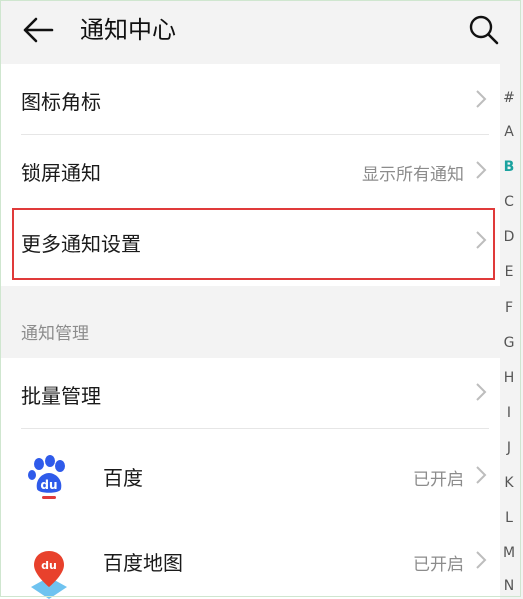 Image resolution: width=523 pixels, height=599 pixels. Describe the element at coordinates (509, 448) in the screenshot. I see `index-letter: J` at that location.